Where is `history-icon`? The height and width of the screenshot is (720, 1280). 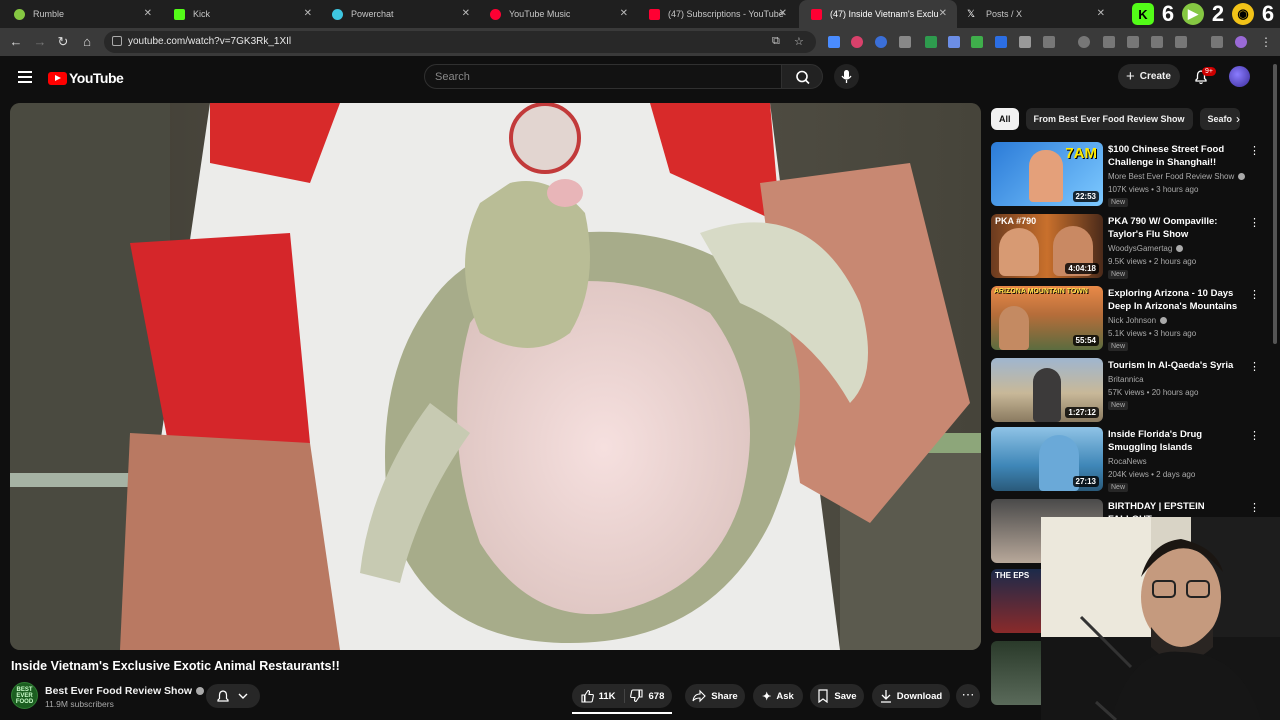
history-icon is located at coordinates (1084, 42).